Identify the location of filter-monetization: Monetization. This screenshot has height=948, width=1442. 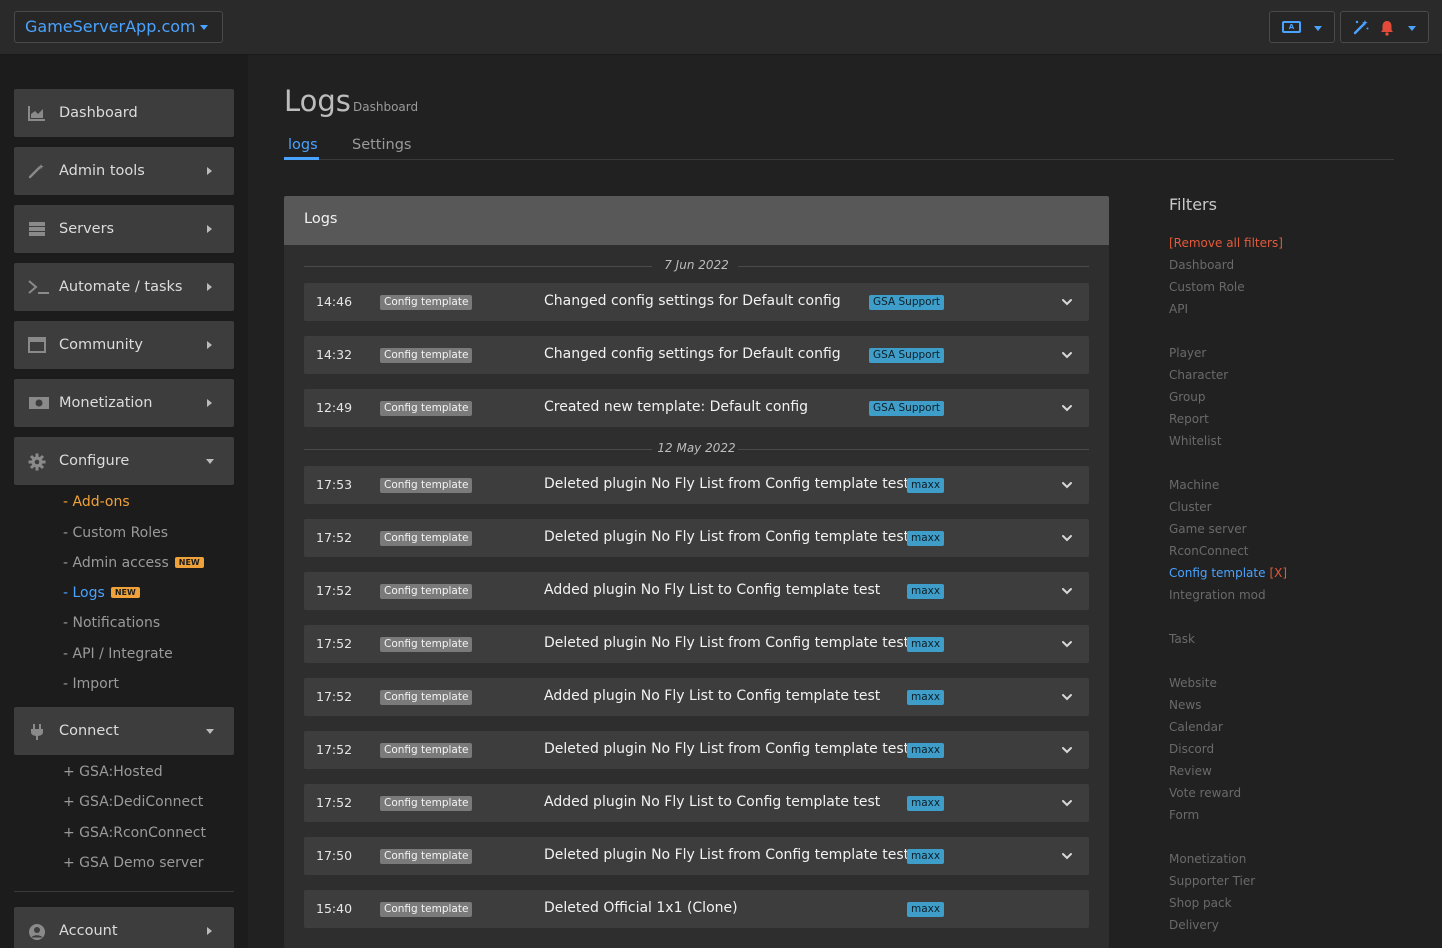
(1207, 859).